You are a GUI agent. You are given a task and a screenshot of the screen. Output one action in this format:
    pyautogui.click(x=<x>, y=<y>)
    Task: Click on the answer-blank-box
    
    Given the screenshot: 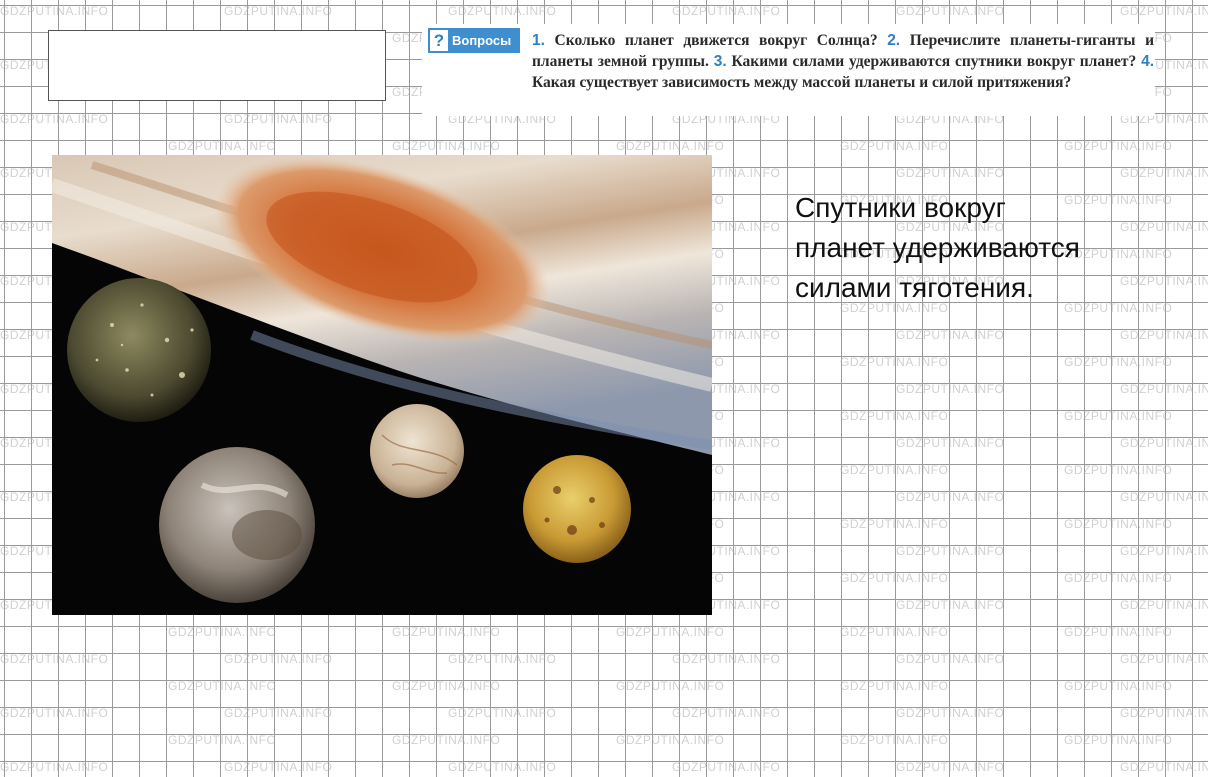 What is the action you would take?
    pyautogui.click(x=217, y=65)
    